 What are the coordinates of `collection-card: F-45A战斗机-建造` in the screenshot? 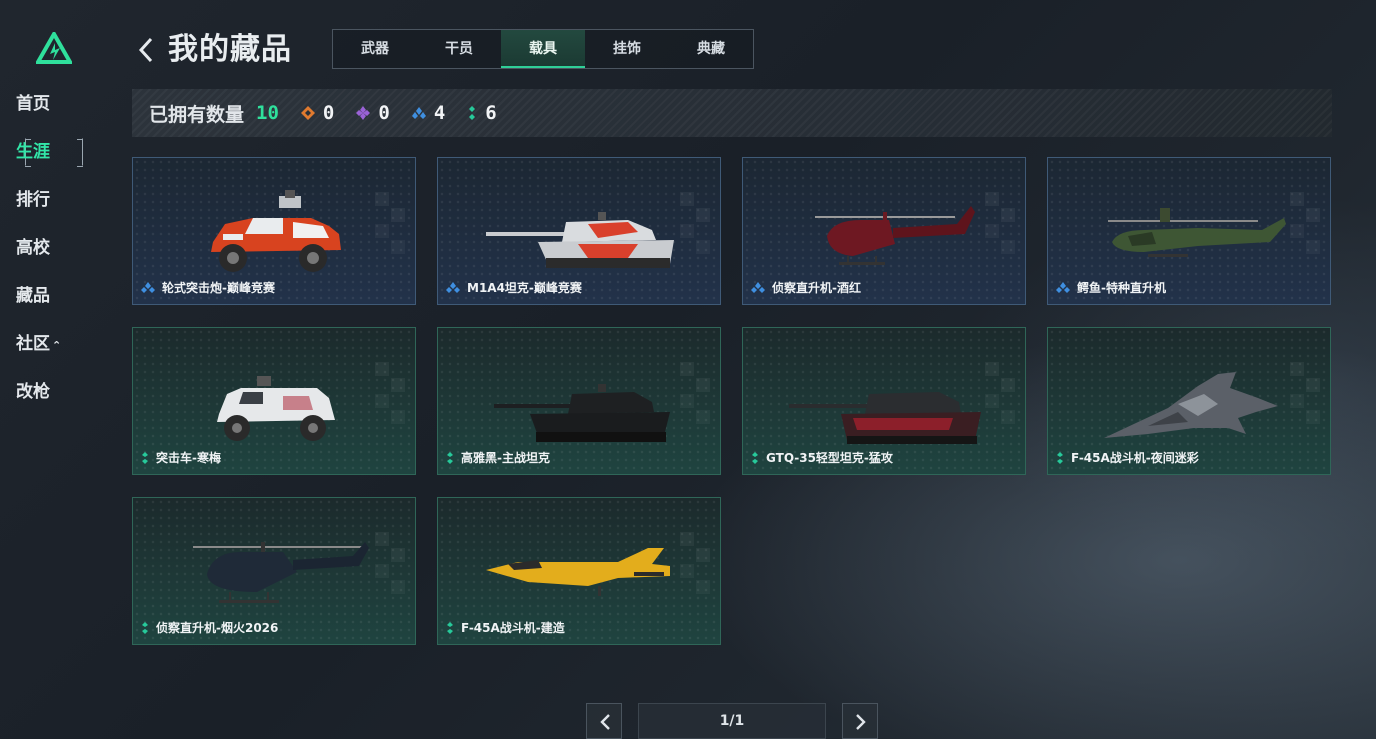 It's located at (579, 571).